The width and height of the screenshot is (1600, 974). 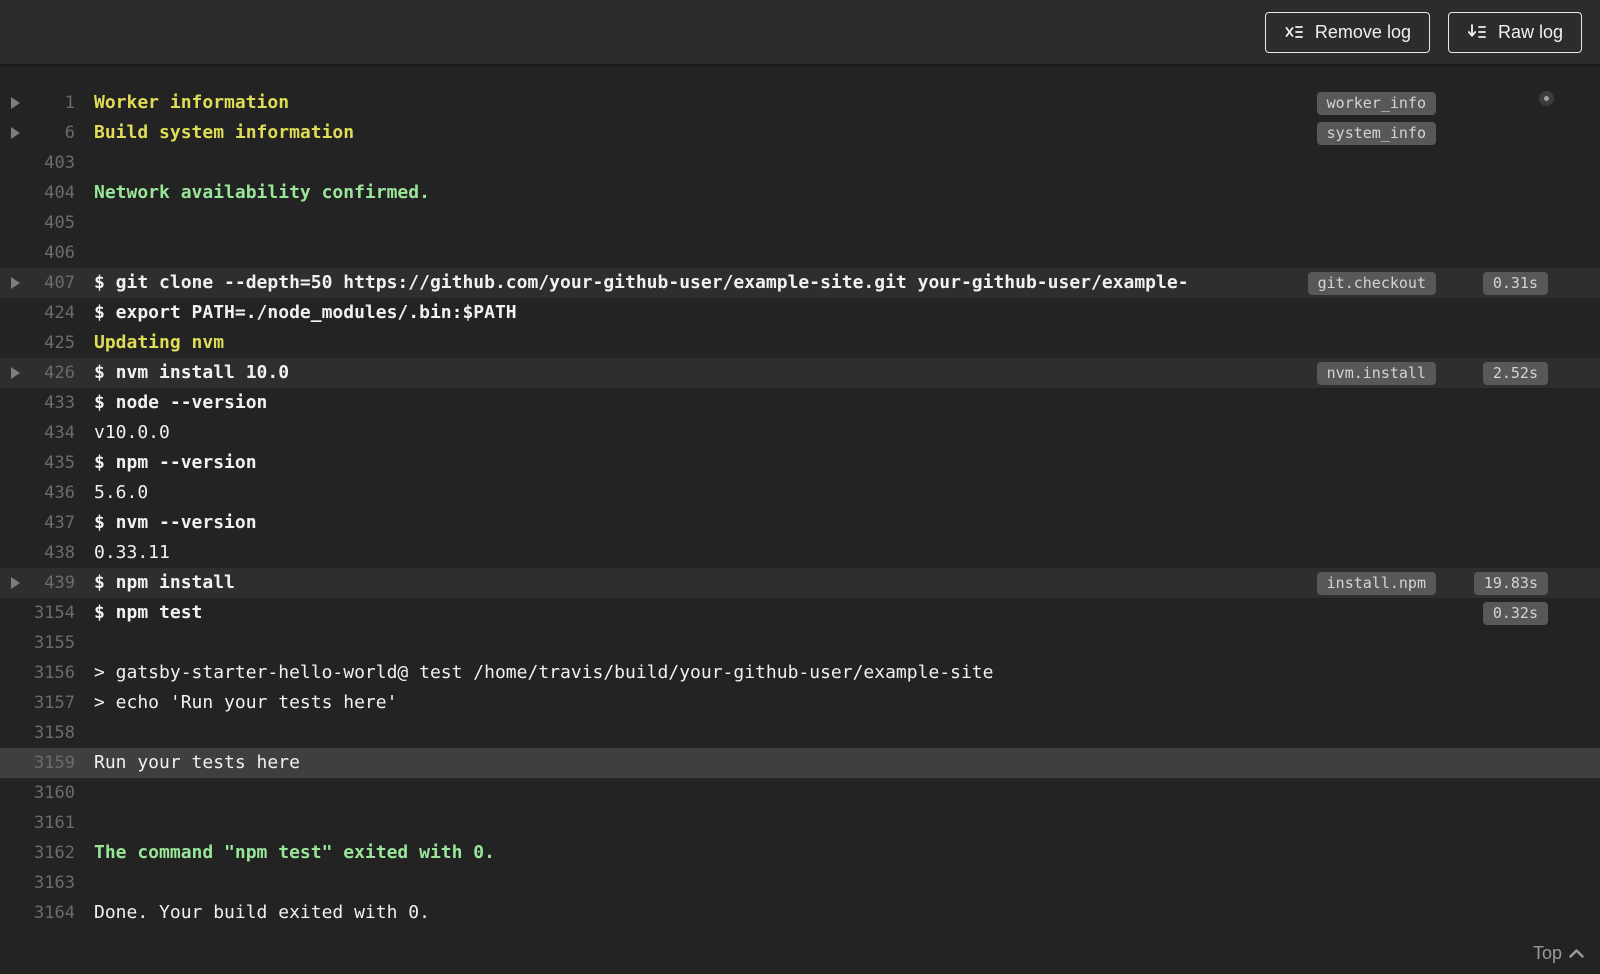 What do you see at coordinates (224, 132) in the screenshot?
I see `log-text: Build system information` at bounding box center [224, 132].